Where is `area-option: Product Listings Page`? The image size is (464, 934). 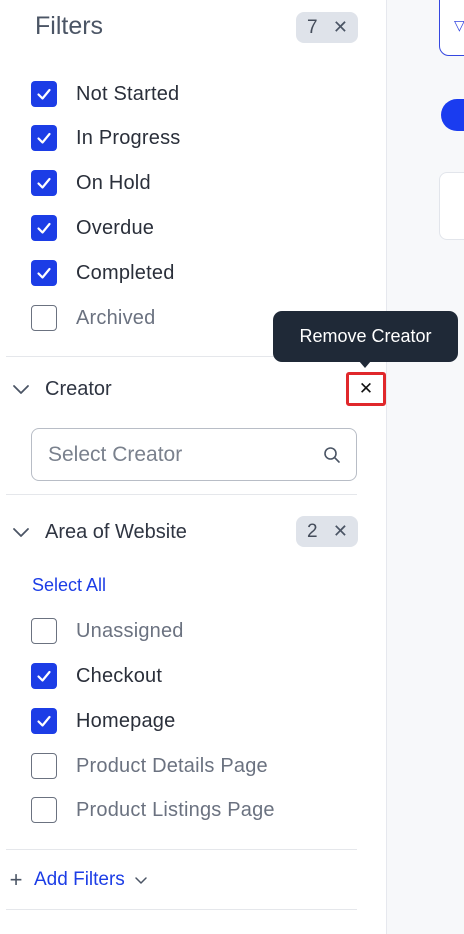 area-option: Product Listings Page is located at coordinates (153, 810).